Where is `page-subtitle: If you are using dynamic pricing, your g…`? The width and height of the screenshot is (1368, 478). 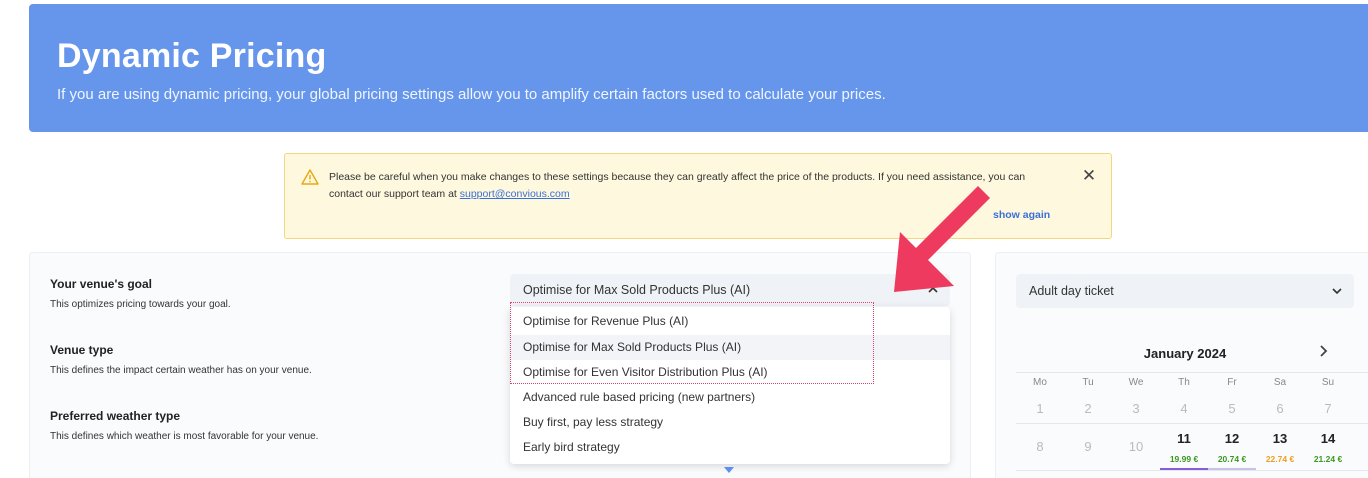
page-subtitle: If you are using dynamic pricing, your g… is located at coordinates (471, 94).